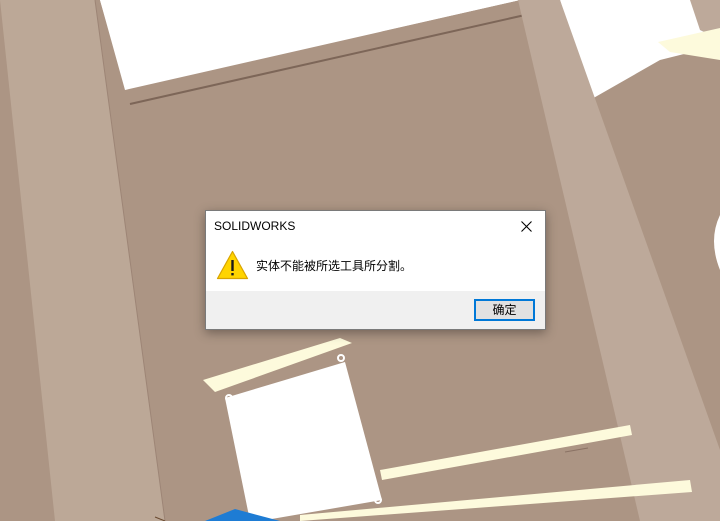  What do you see at coordinates (334, 266) in the screenshot?
I see `dialog-message: 实体不能被所选工具所分割。` at bounding box center [334, 266].